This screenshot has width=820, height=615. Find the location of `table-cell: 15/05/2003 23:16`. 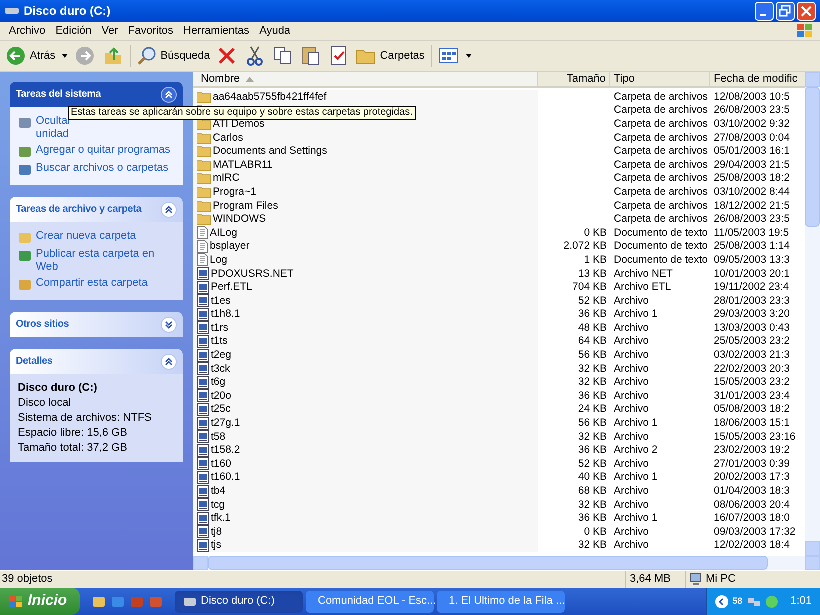

table-cell: 15/05/2003 23:16 is located at coordinates (755, 436).